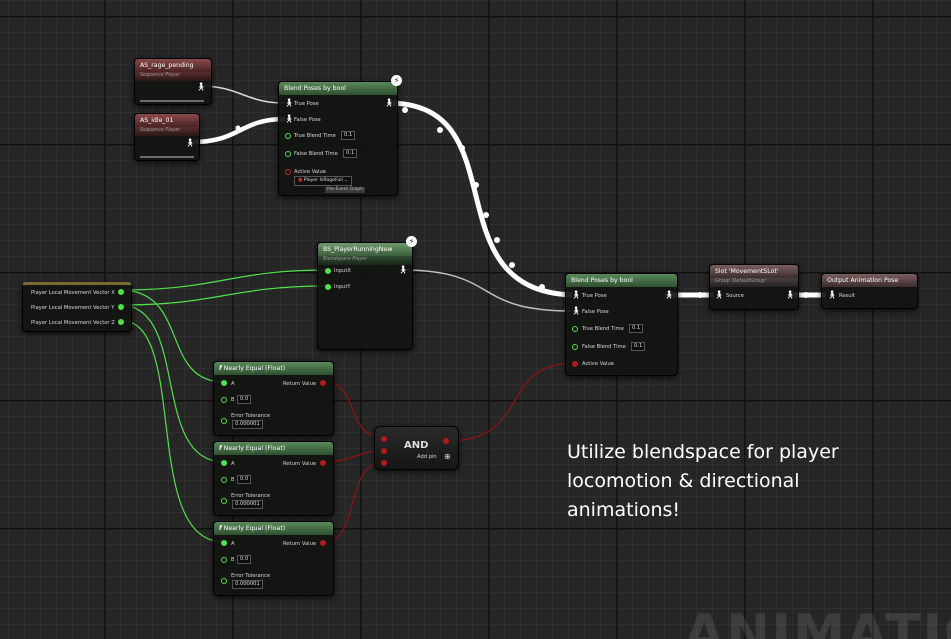  What do you see at coordinates (167, 137) in the screenshot?
I see `sequence-player-idle-node: AS_idle_01 Sequence Player 🚶︎` at bounding box center [167, 137].